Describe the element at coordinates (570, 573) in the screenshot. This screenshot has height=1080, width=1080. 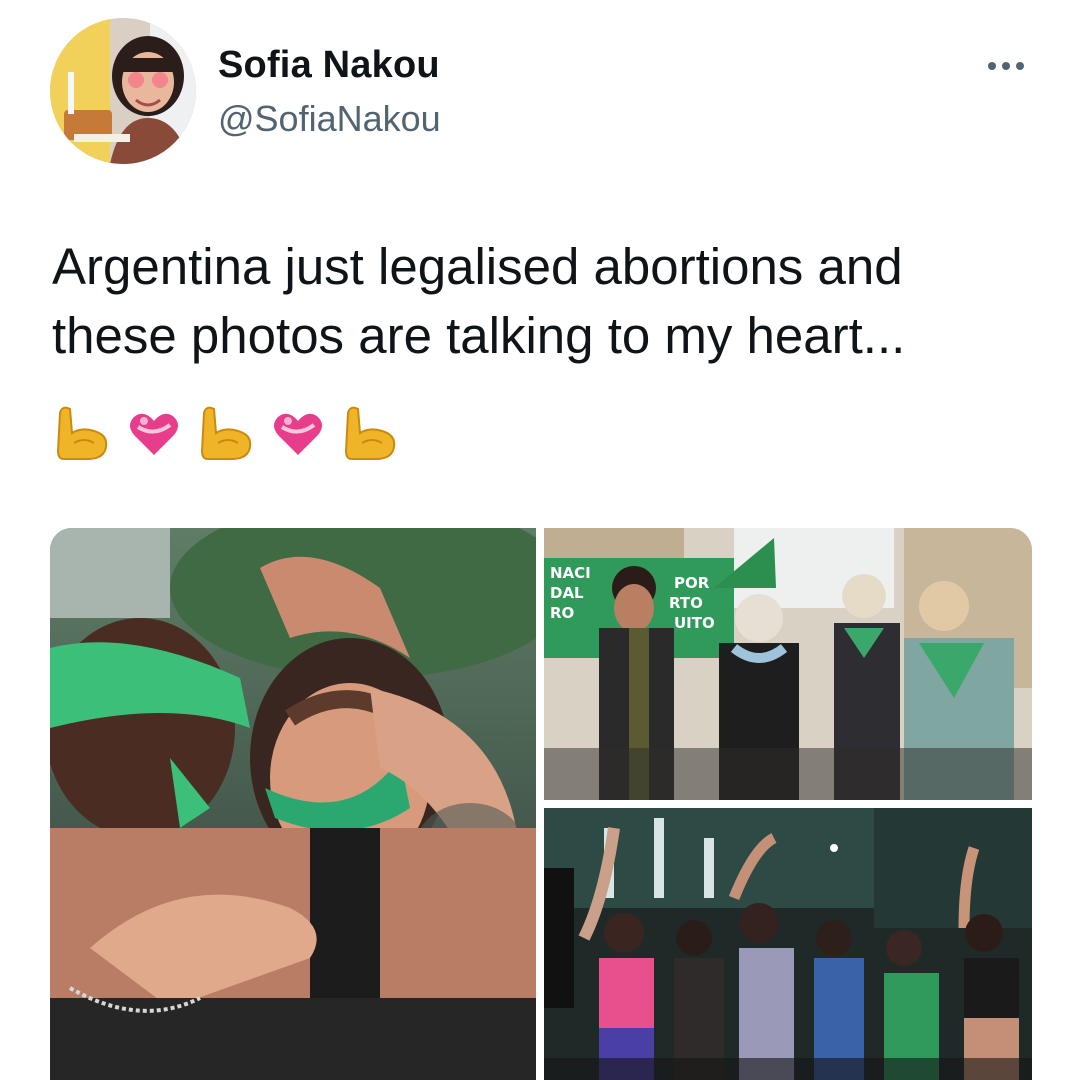
I see `sign-fragment: NACI` at that location.